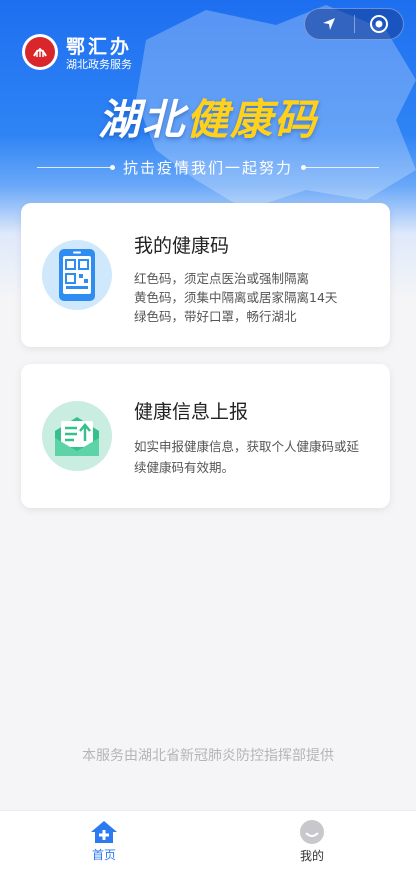 Image resolution: width=416 pixels, height=872 pixels. I want to click on brand-subtitle: 湖北政务服务, so click(99, 64).